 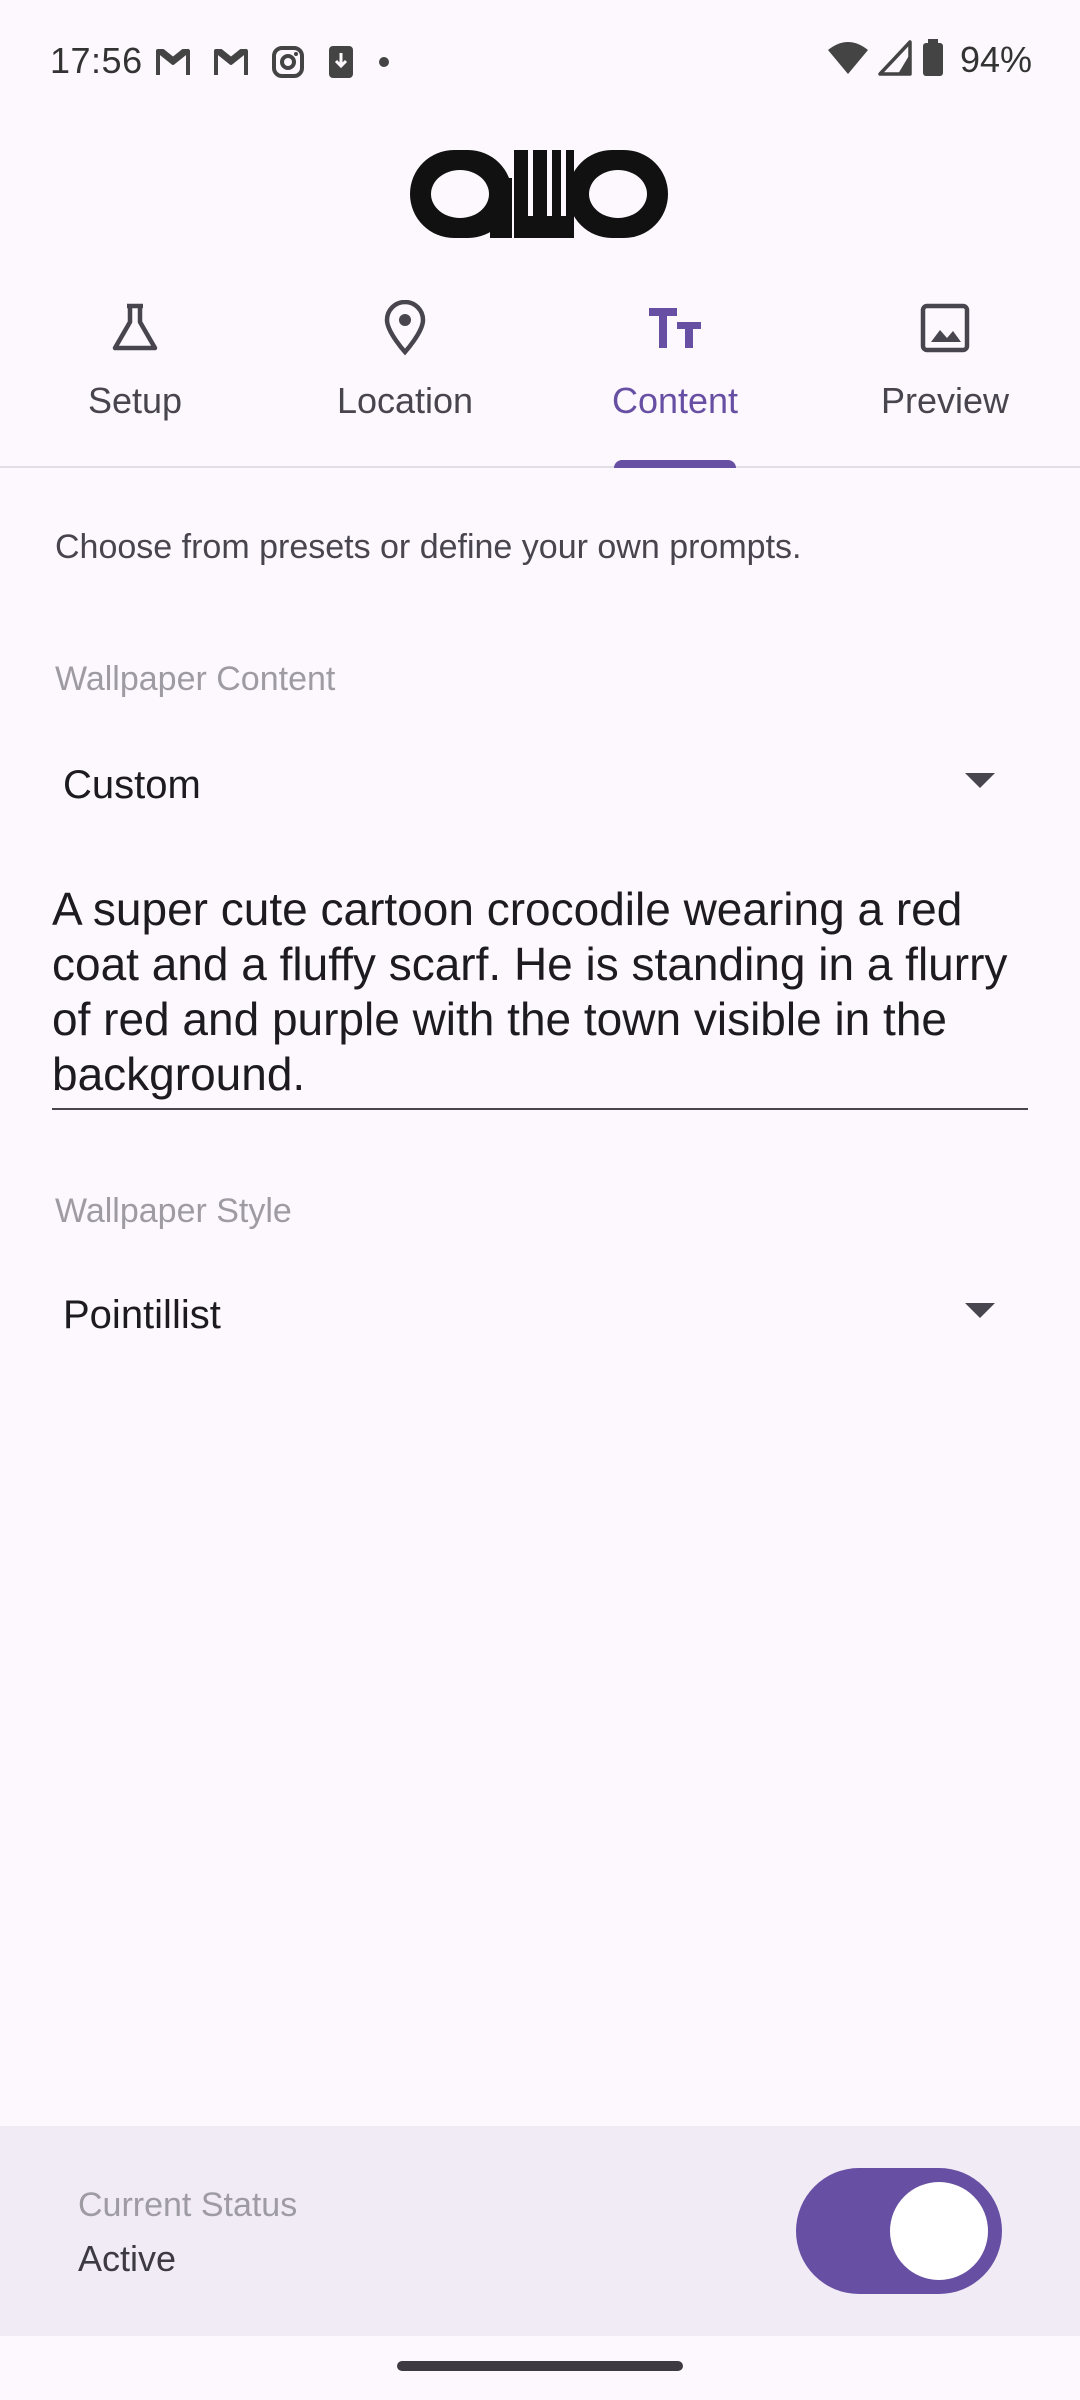 I want to click on system-icons: 94%, so click(x=929, y=60).